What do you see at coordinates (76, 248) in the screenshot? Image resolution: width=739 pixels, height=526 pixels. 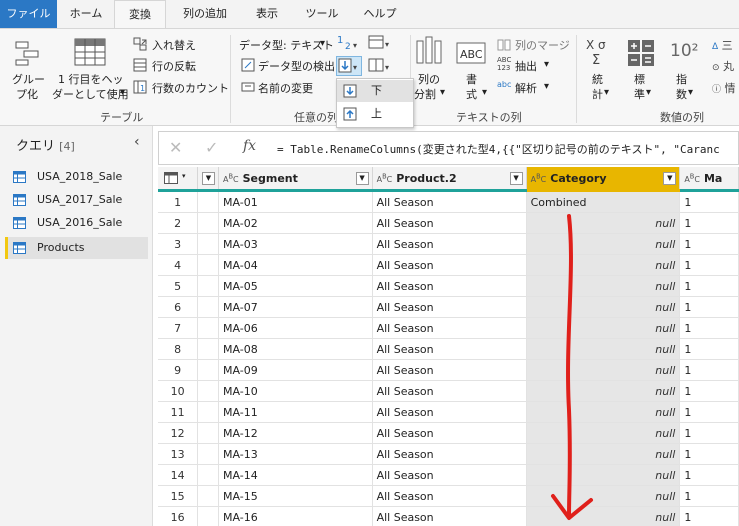 I see `query-item-products: Products` at bounding box center [76, 248].